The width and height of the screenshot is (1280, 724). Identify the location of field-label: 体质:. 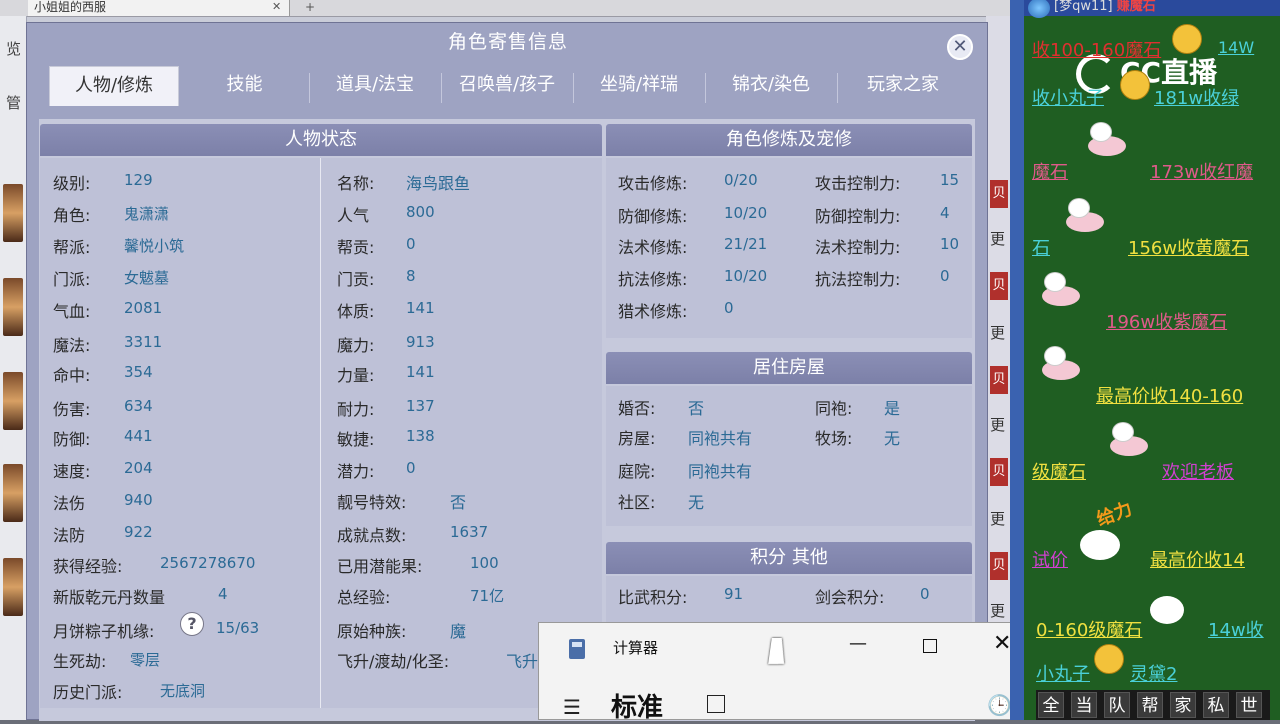
(356, 311).